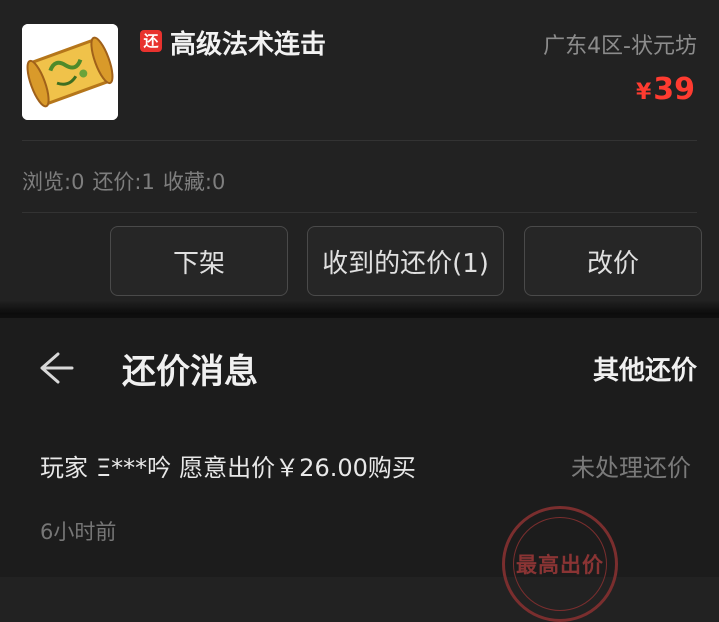 This screenshot has width=719, height=622. What do you see at coordinates (645, 368) in the screenshot?
I see `other-offers-link: 其他还价` at bounding box center [645, 368].